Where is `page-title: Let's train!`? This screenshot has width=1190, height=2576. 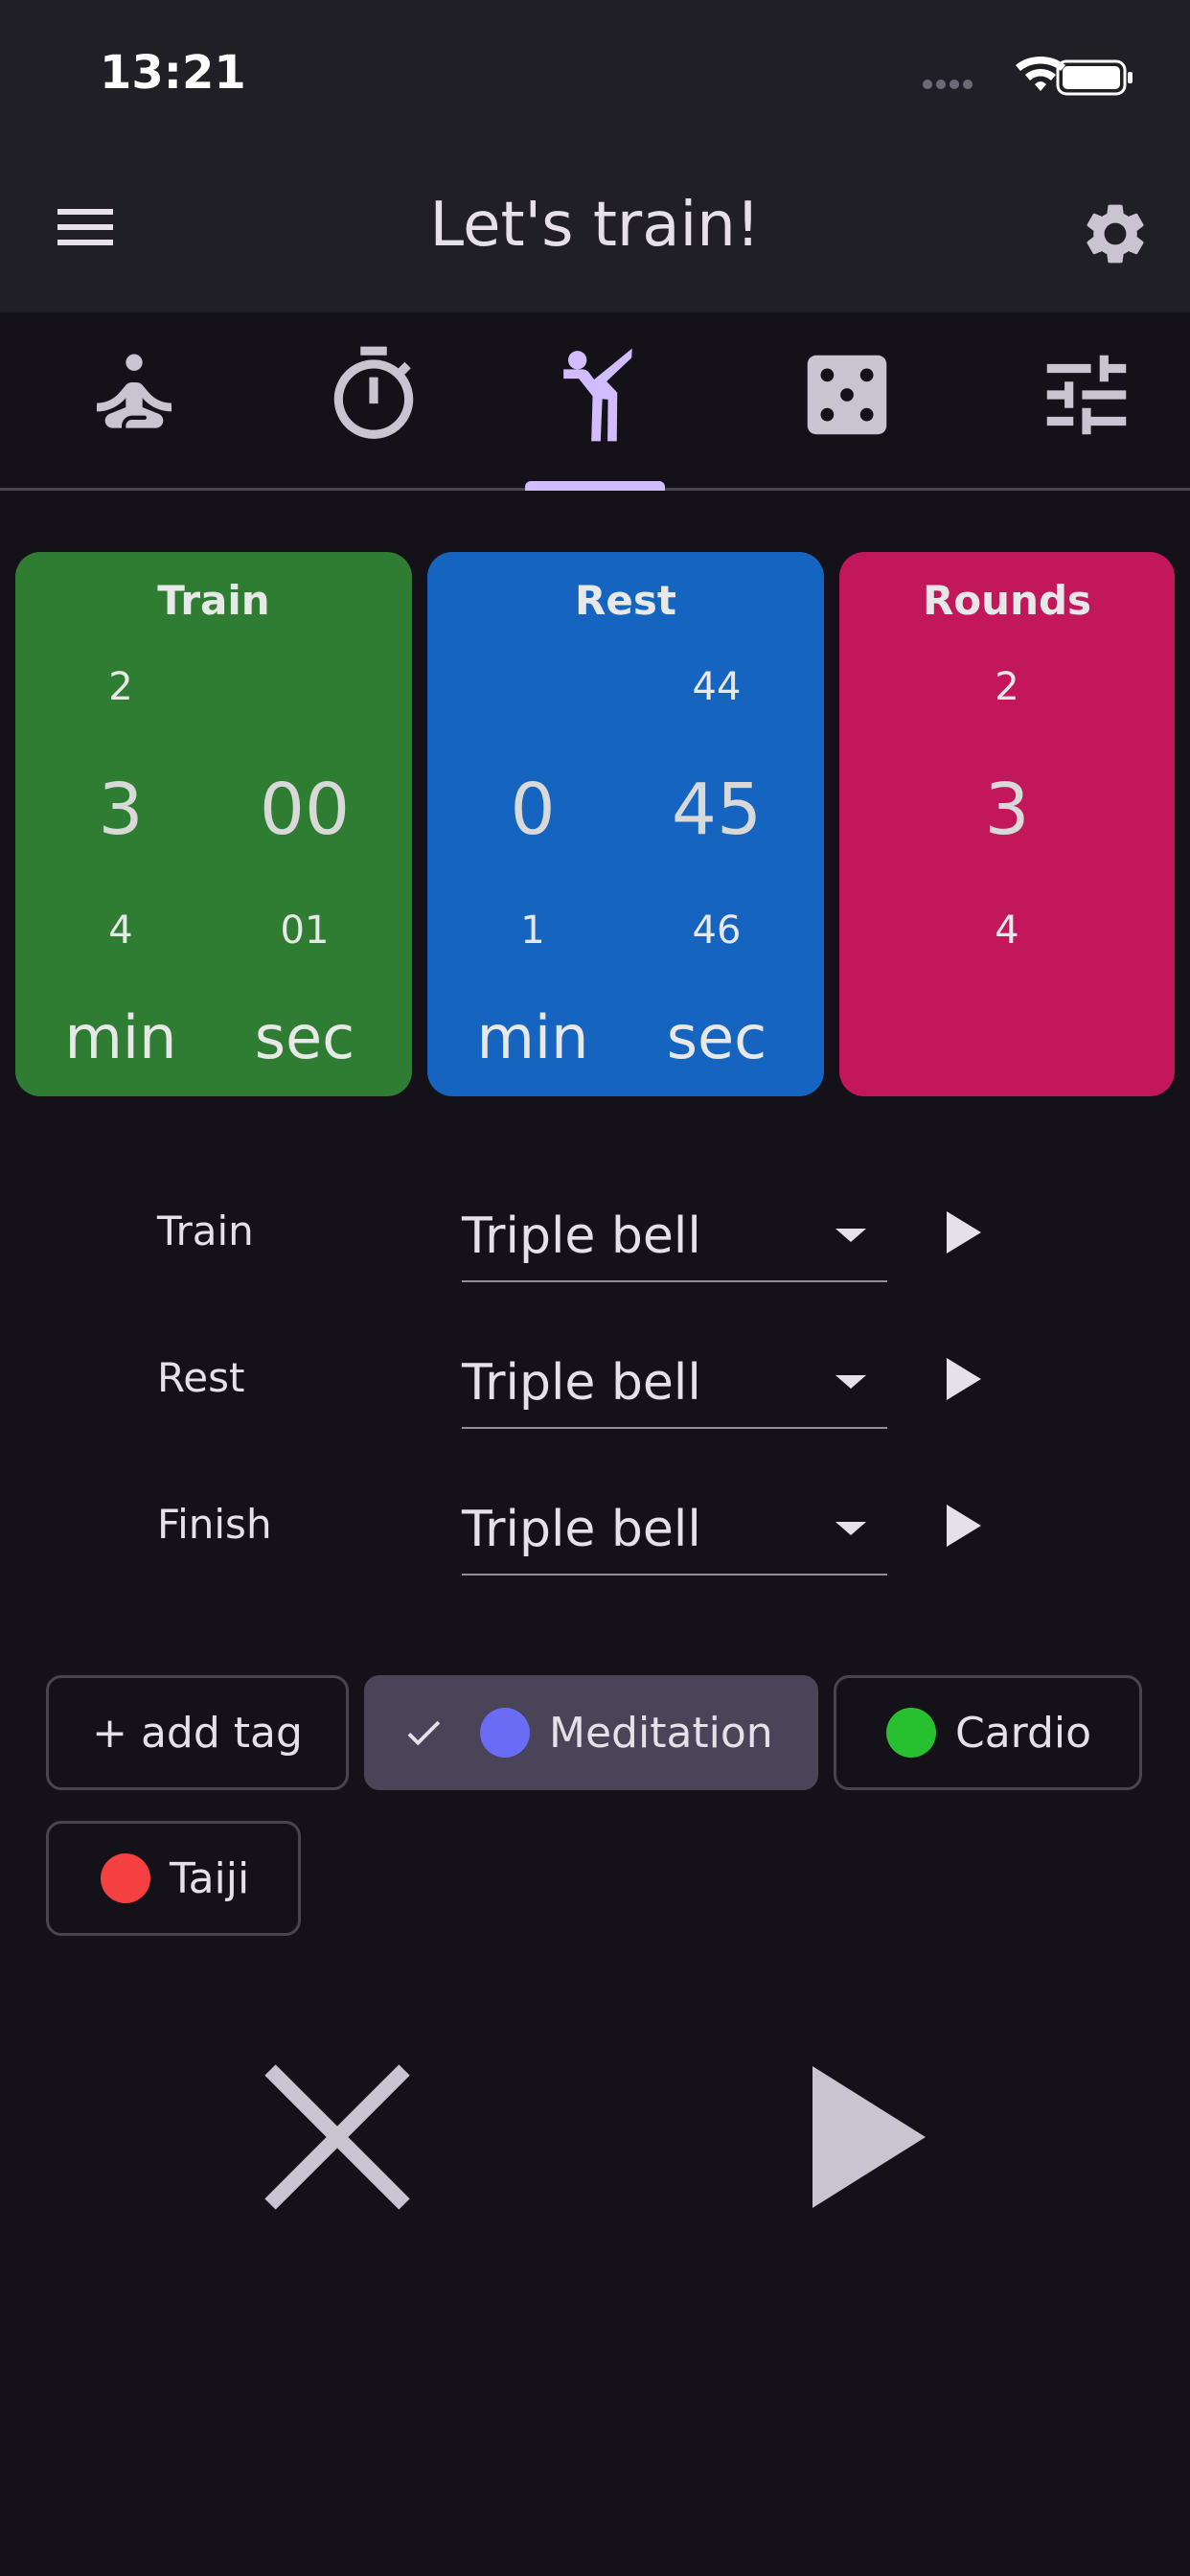 page-title: Let's train! is located at coordinates (595, 225).